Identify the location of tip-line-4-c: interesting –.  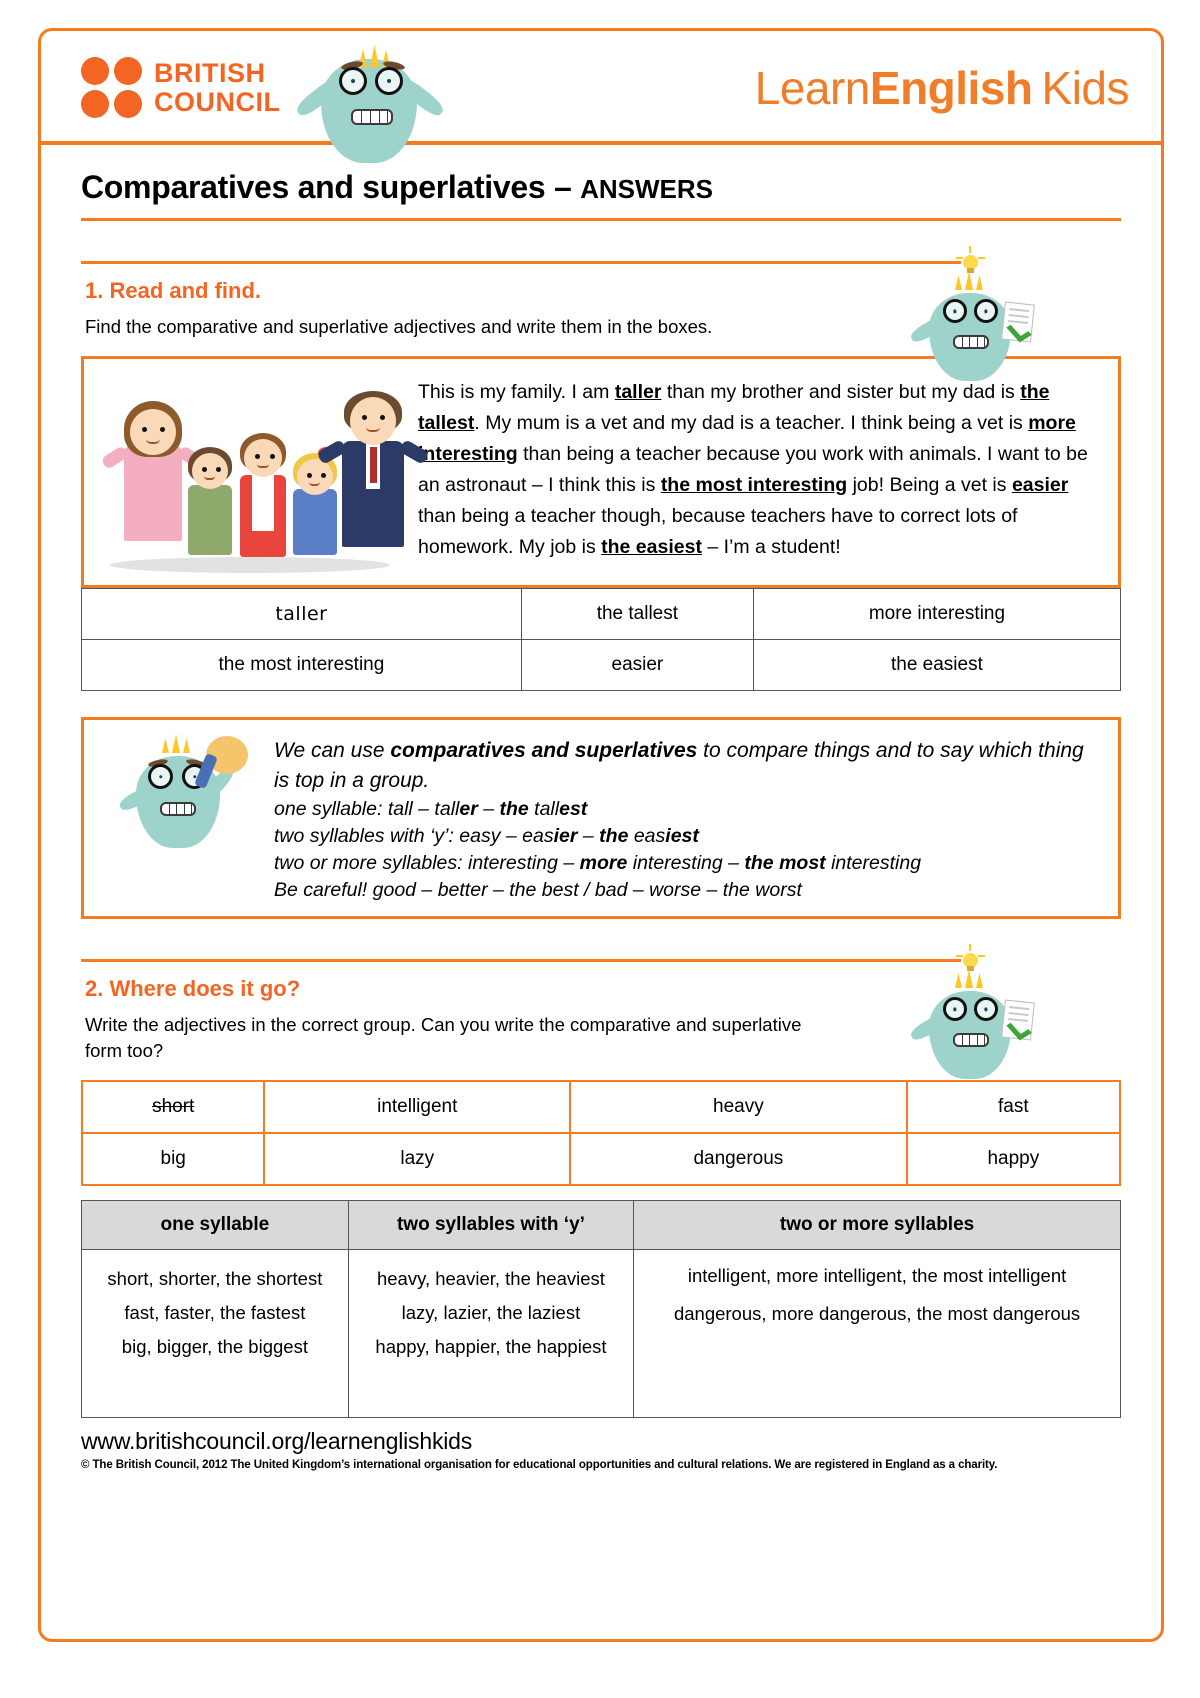
(686, 863).